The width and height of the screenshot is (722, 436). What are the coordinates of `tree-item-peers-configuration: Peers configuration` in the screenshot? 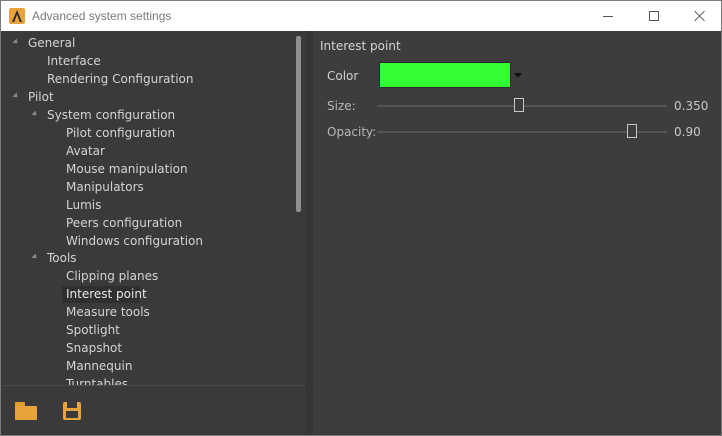 It's located at (124, 223).